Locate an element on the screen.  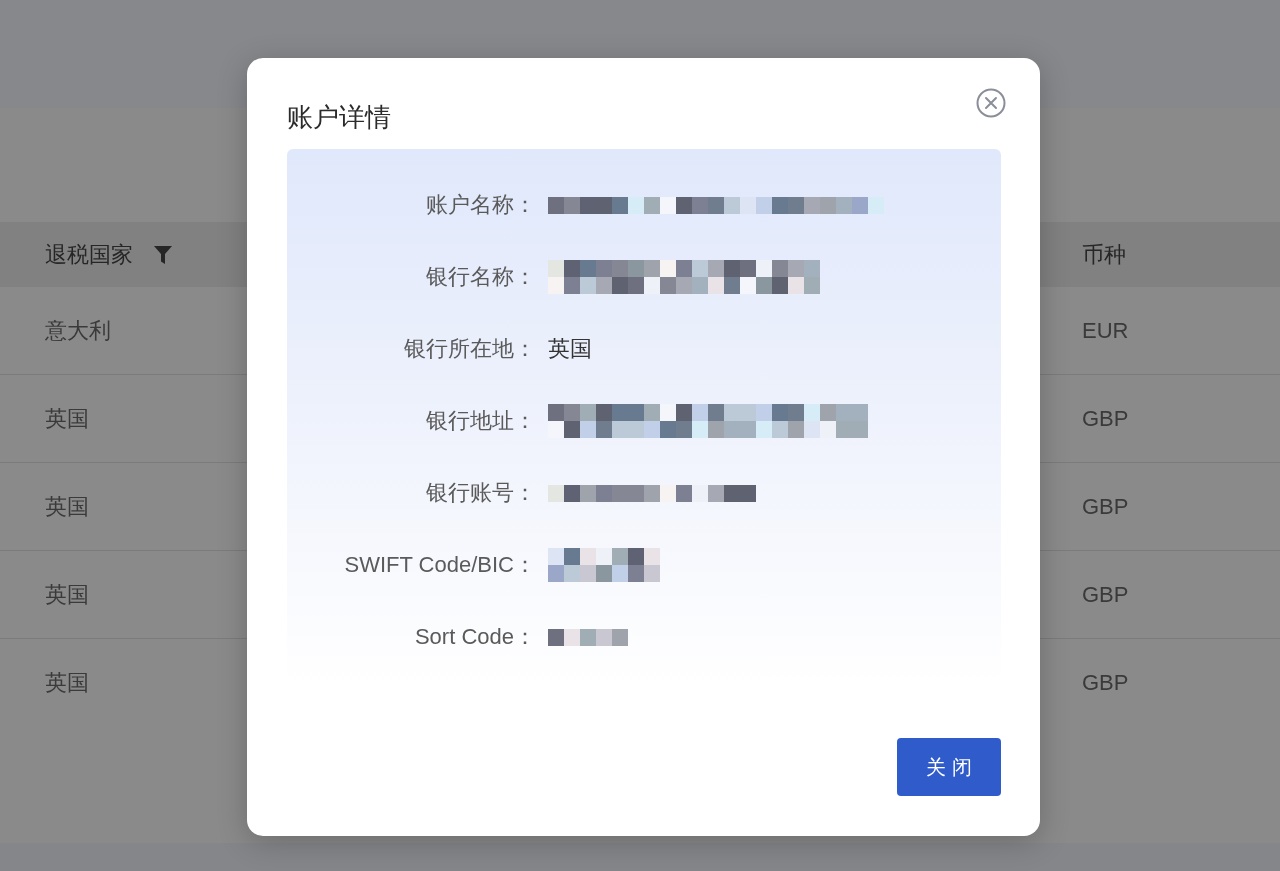
column-header: 币种 is located at coordinates (1104, 254).